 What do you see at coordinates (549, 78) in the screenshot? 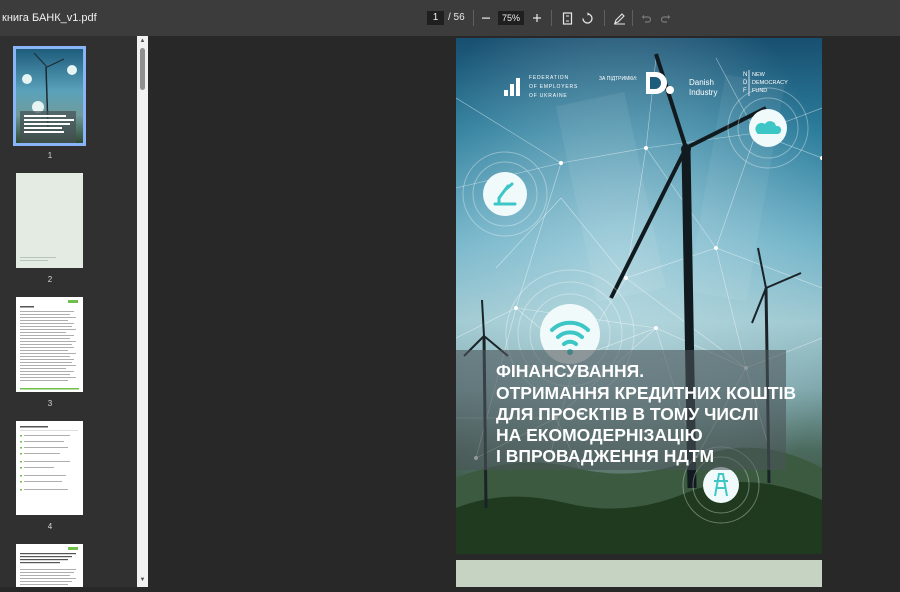
I see `svg-text: FEDERATION` at bounding box center [549, 78].